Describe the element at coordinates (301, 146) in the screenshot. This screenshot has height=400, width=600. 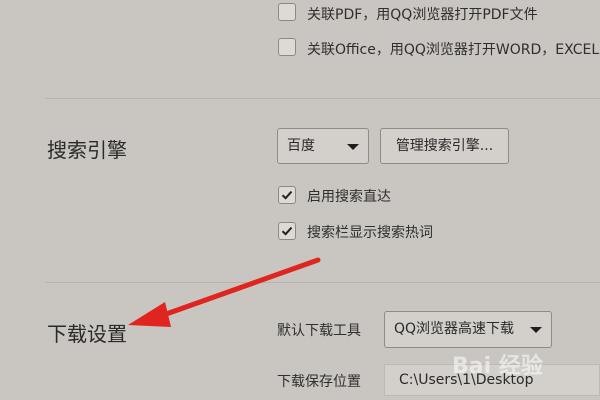
I see `search-engine-selected-value: 百度` at that location.